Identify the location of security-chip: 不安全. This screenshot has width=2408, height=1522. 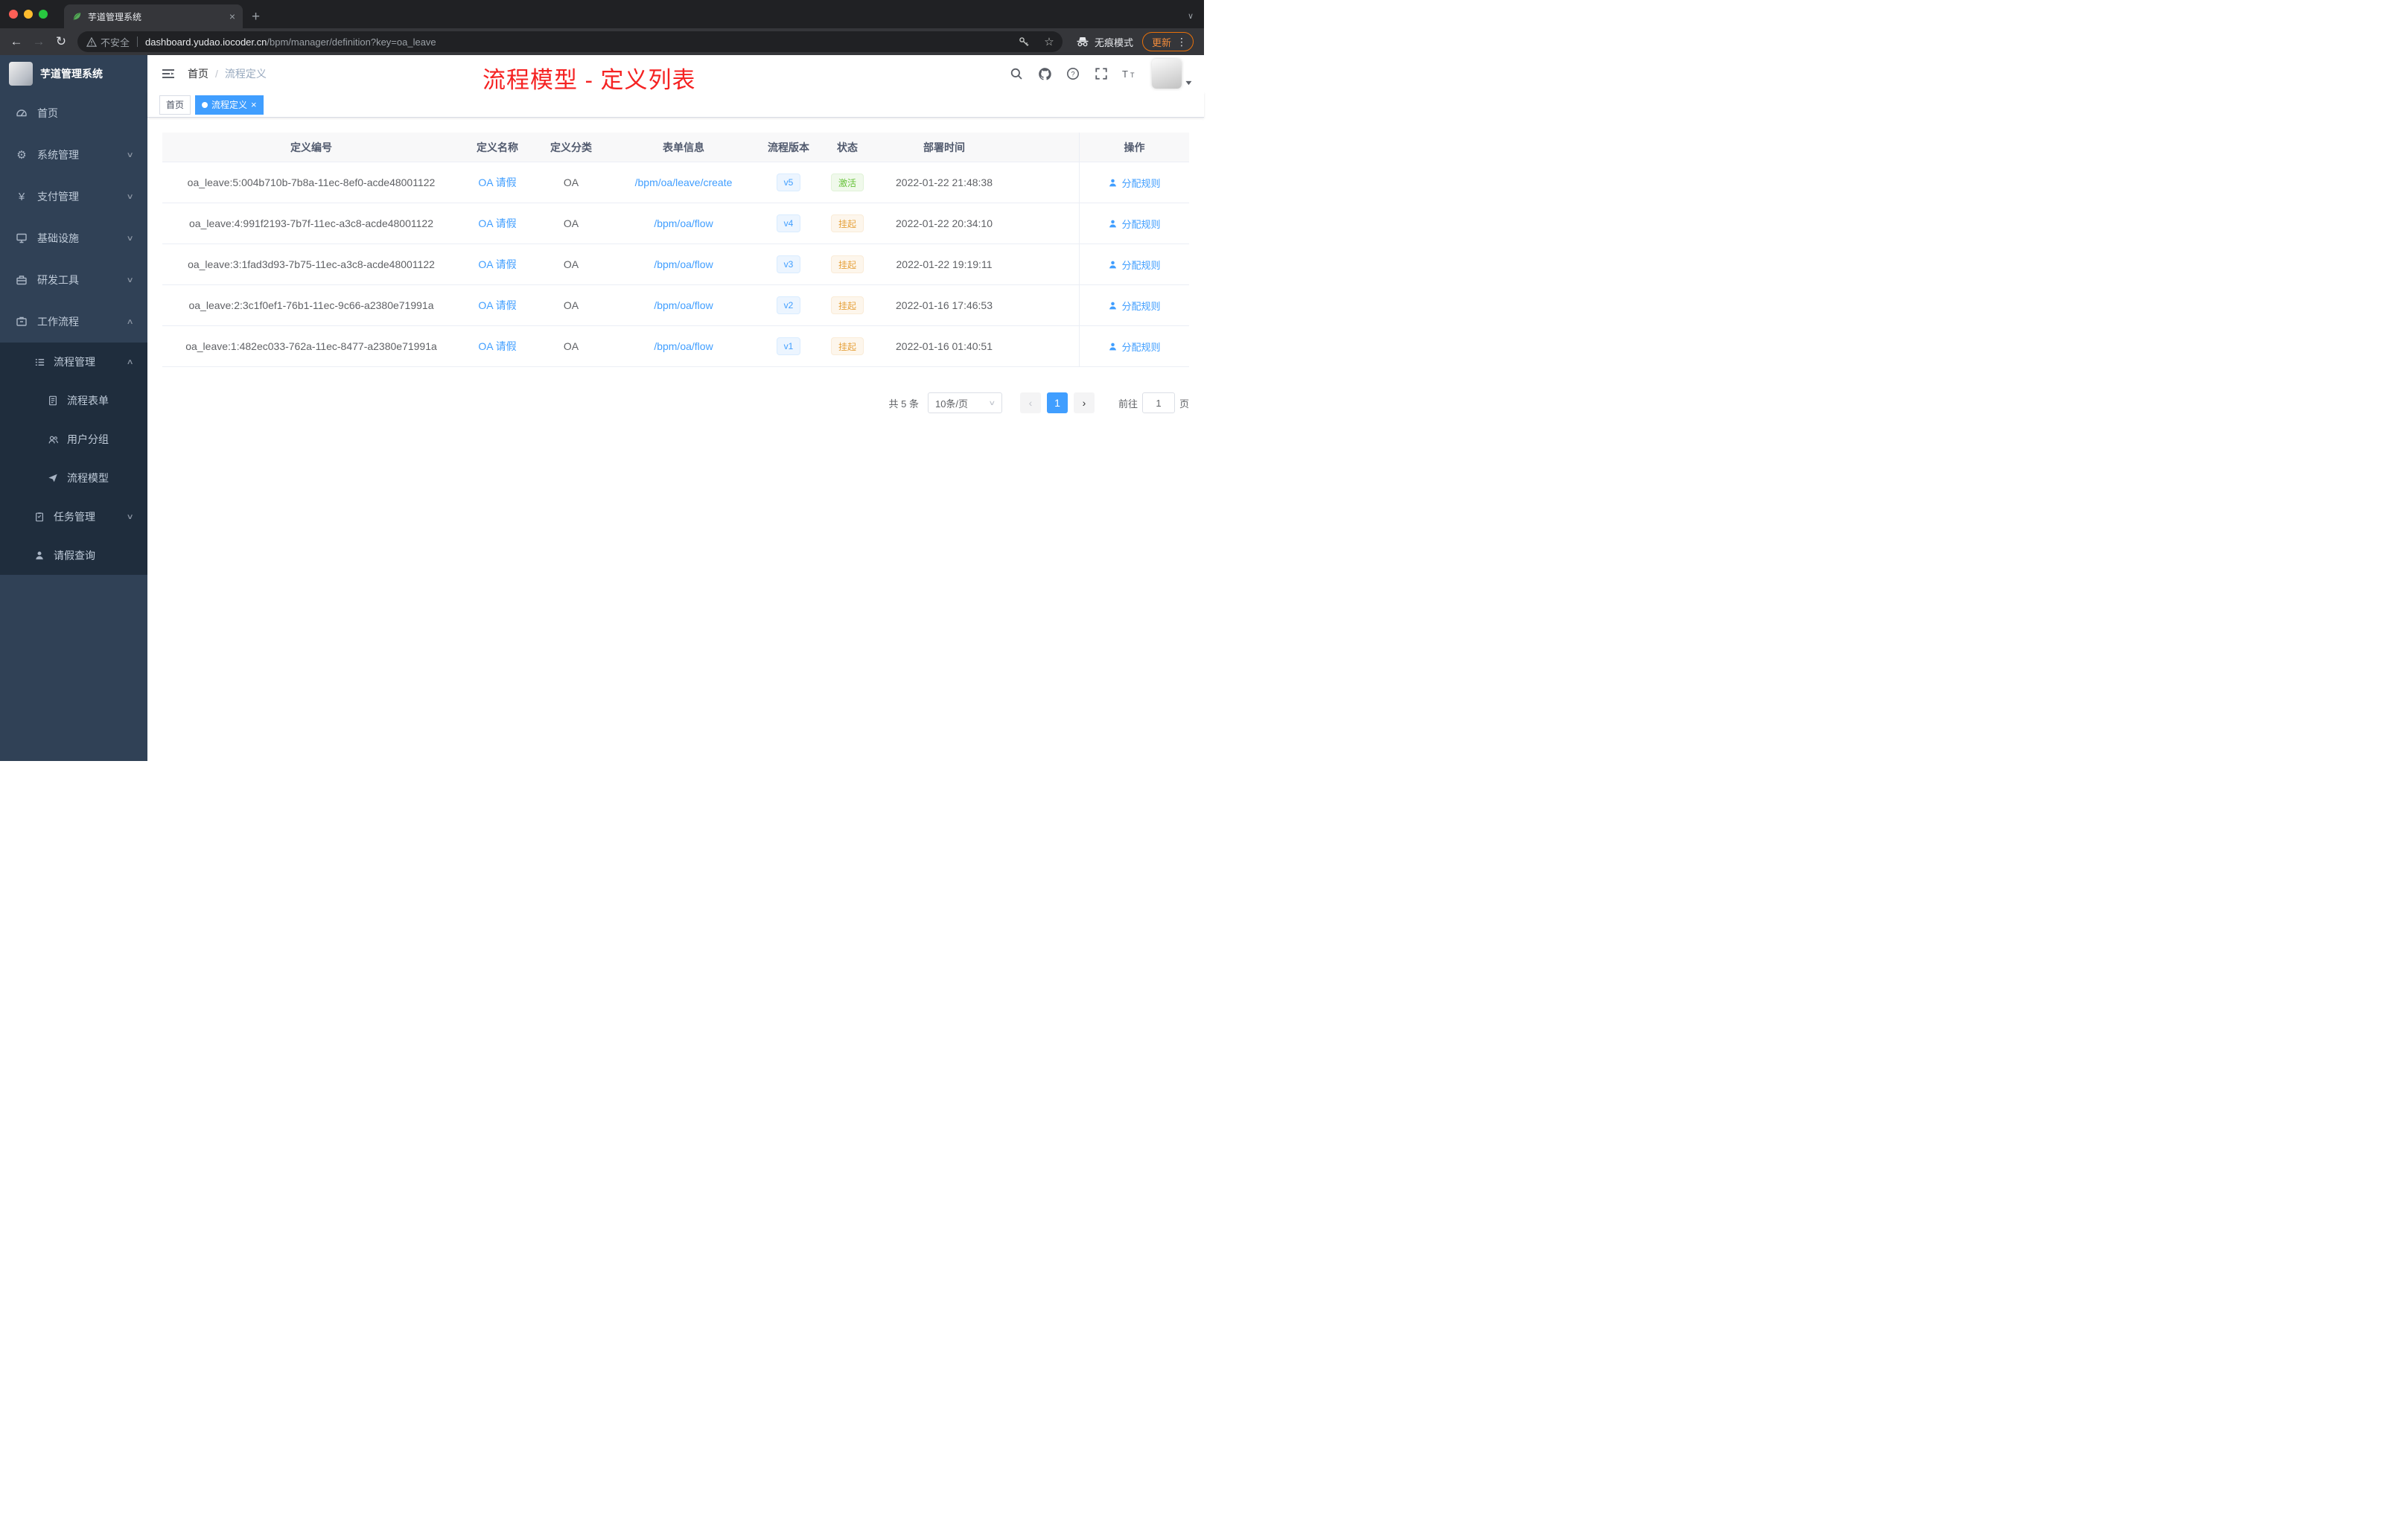
(108, 42).